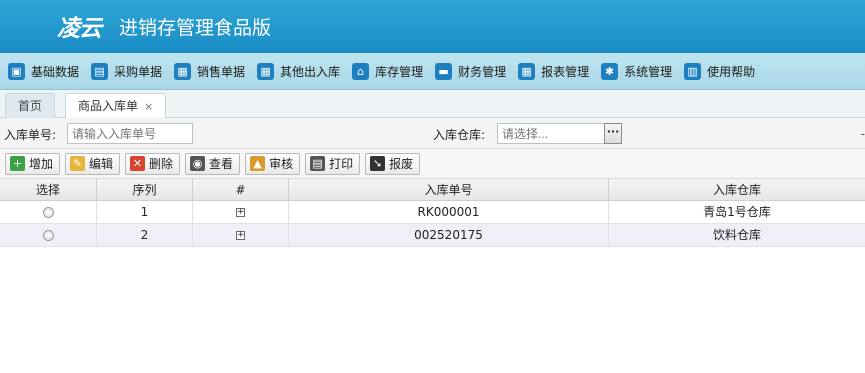 This screenshot has width=865, height=373. I want to click on menu-item-finance: ▬ 财务管理, so click(471, 71).